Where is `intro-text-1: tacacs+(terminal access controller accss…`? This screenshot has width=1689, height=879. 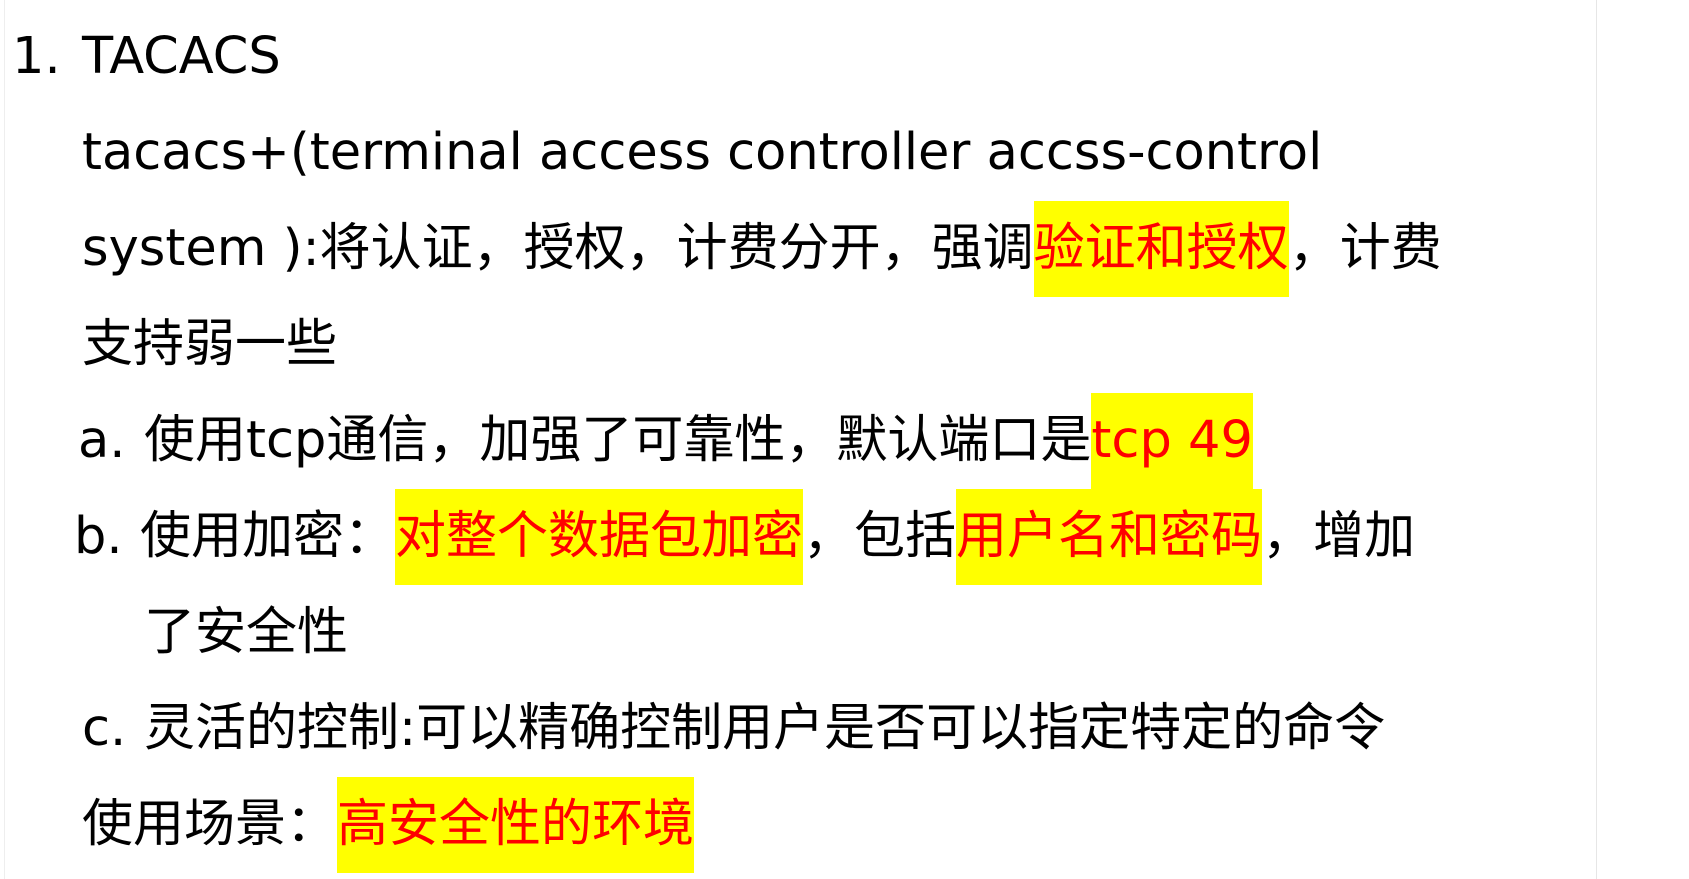 intro-text-1: tacacs+(terminal access controller accss… is located at coordinates (702, 152).